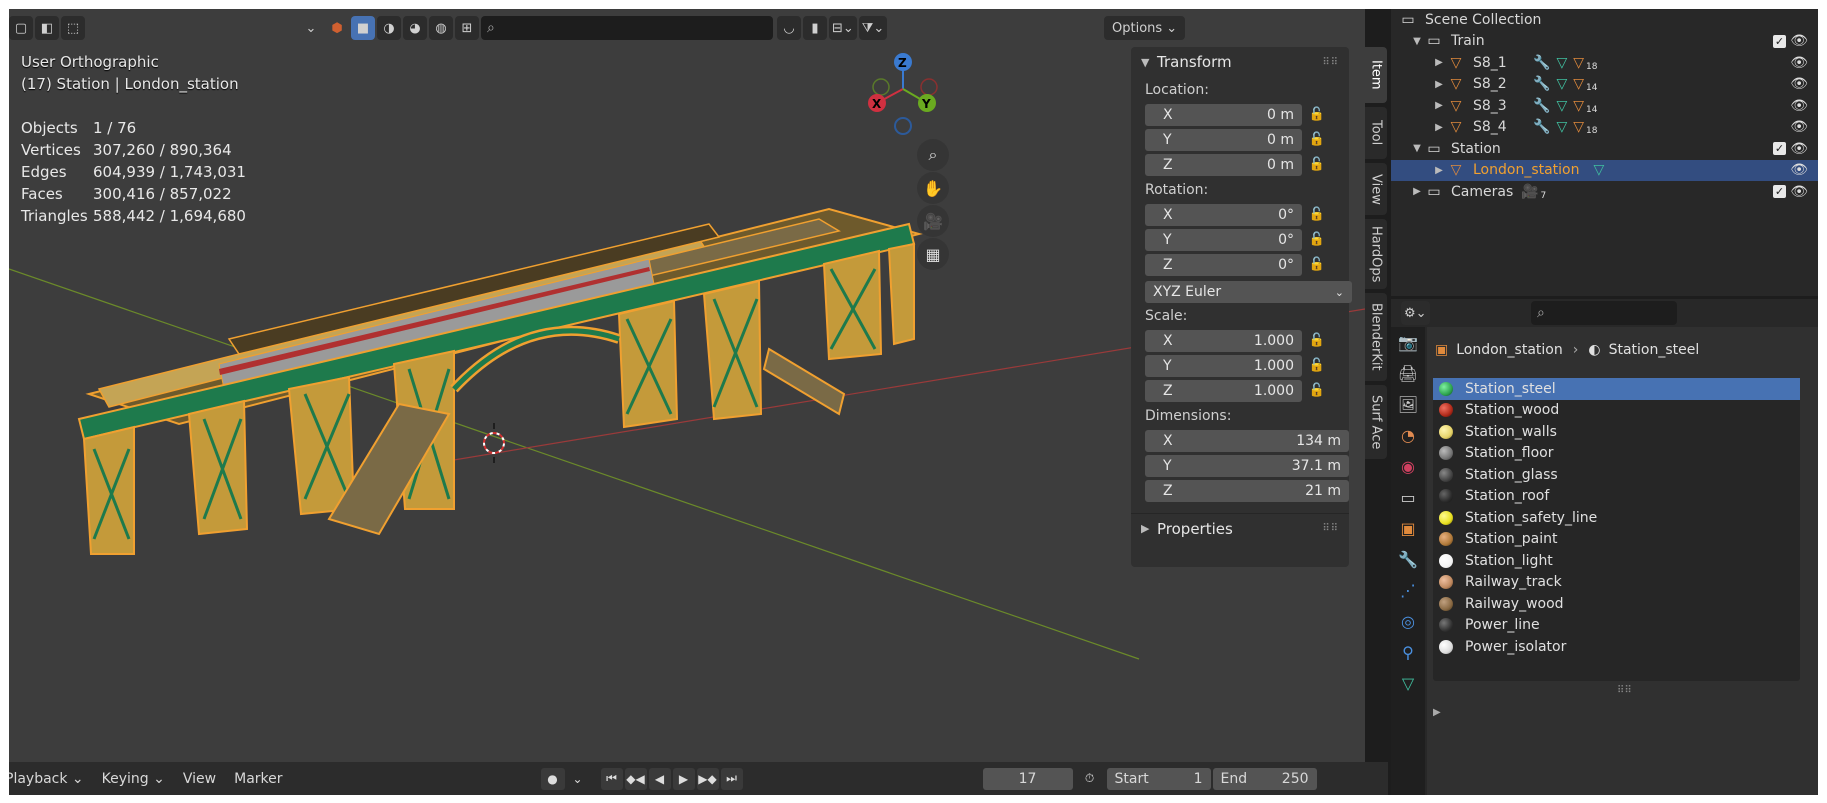  Describe the element at coordinates (1248, 292) in the screenshot. I see `rotation-mode-select: XYZ Euler ⌄` at that location.